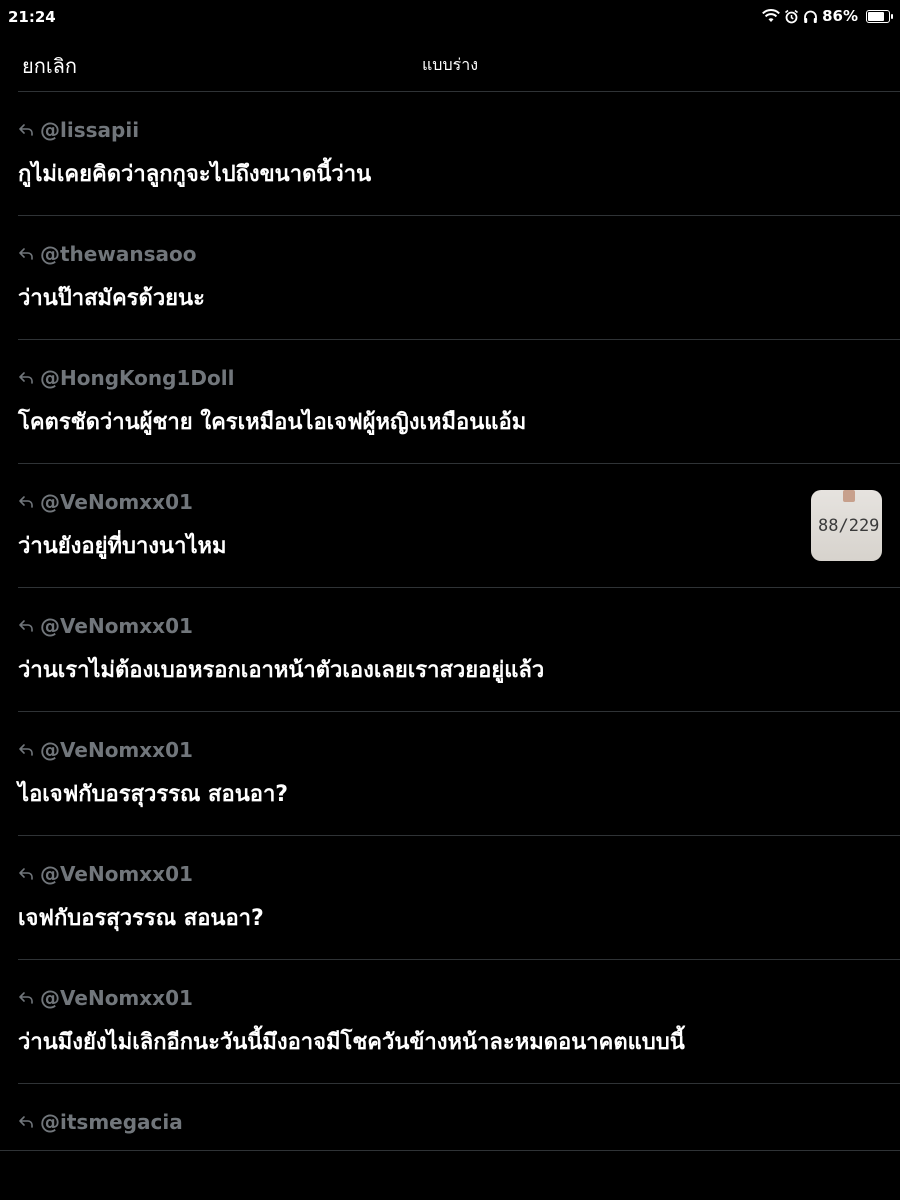  I want to click on reply-to-row: @itsmegacia, so click(100, 1122).